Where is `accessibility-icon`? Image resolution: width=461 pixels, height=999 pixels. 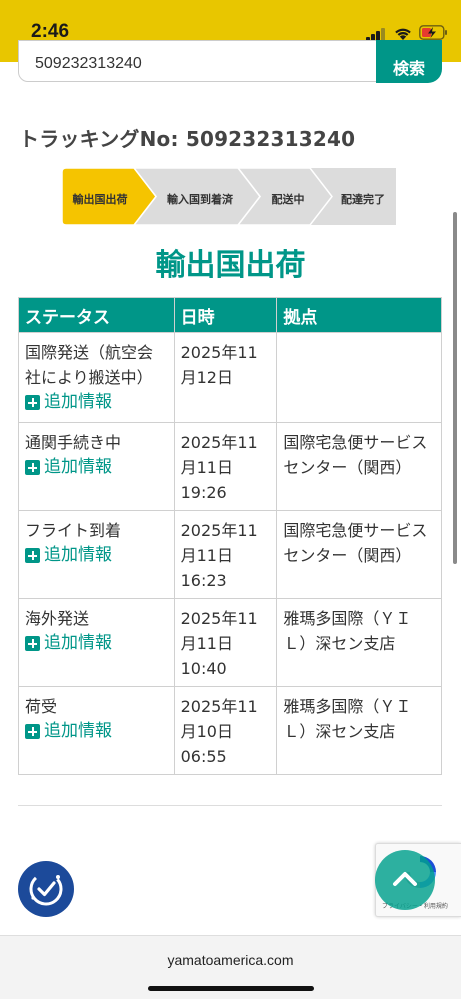
accessibility-icon is located at coordinates (46, 889).